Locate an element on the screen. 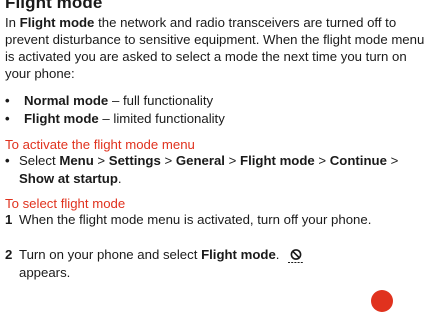 The width and height of the screenshot is (426, 312). intro-text-start: In is located at coordinates (12, 22).